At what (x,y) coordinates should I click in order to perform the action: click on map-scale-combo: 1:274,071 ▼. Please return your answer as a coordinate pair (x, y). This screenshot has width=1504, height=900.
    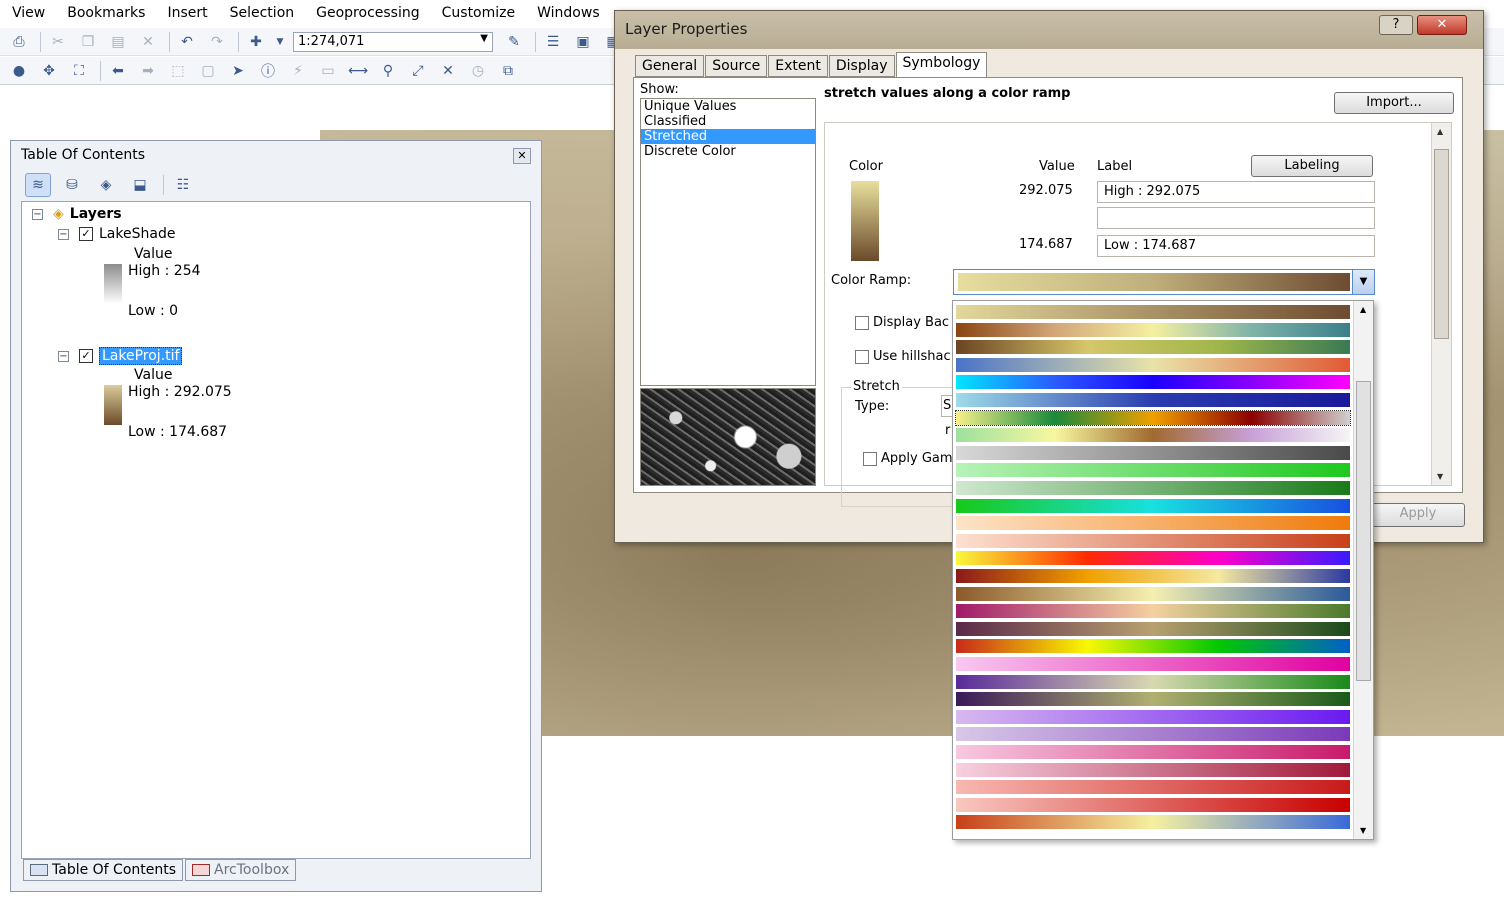
    Looking at the image, I should click on (393, 41).